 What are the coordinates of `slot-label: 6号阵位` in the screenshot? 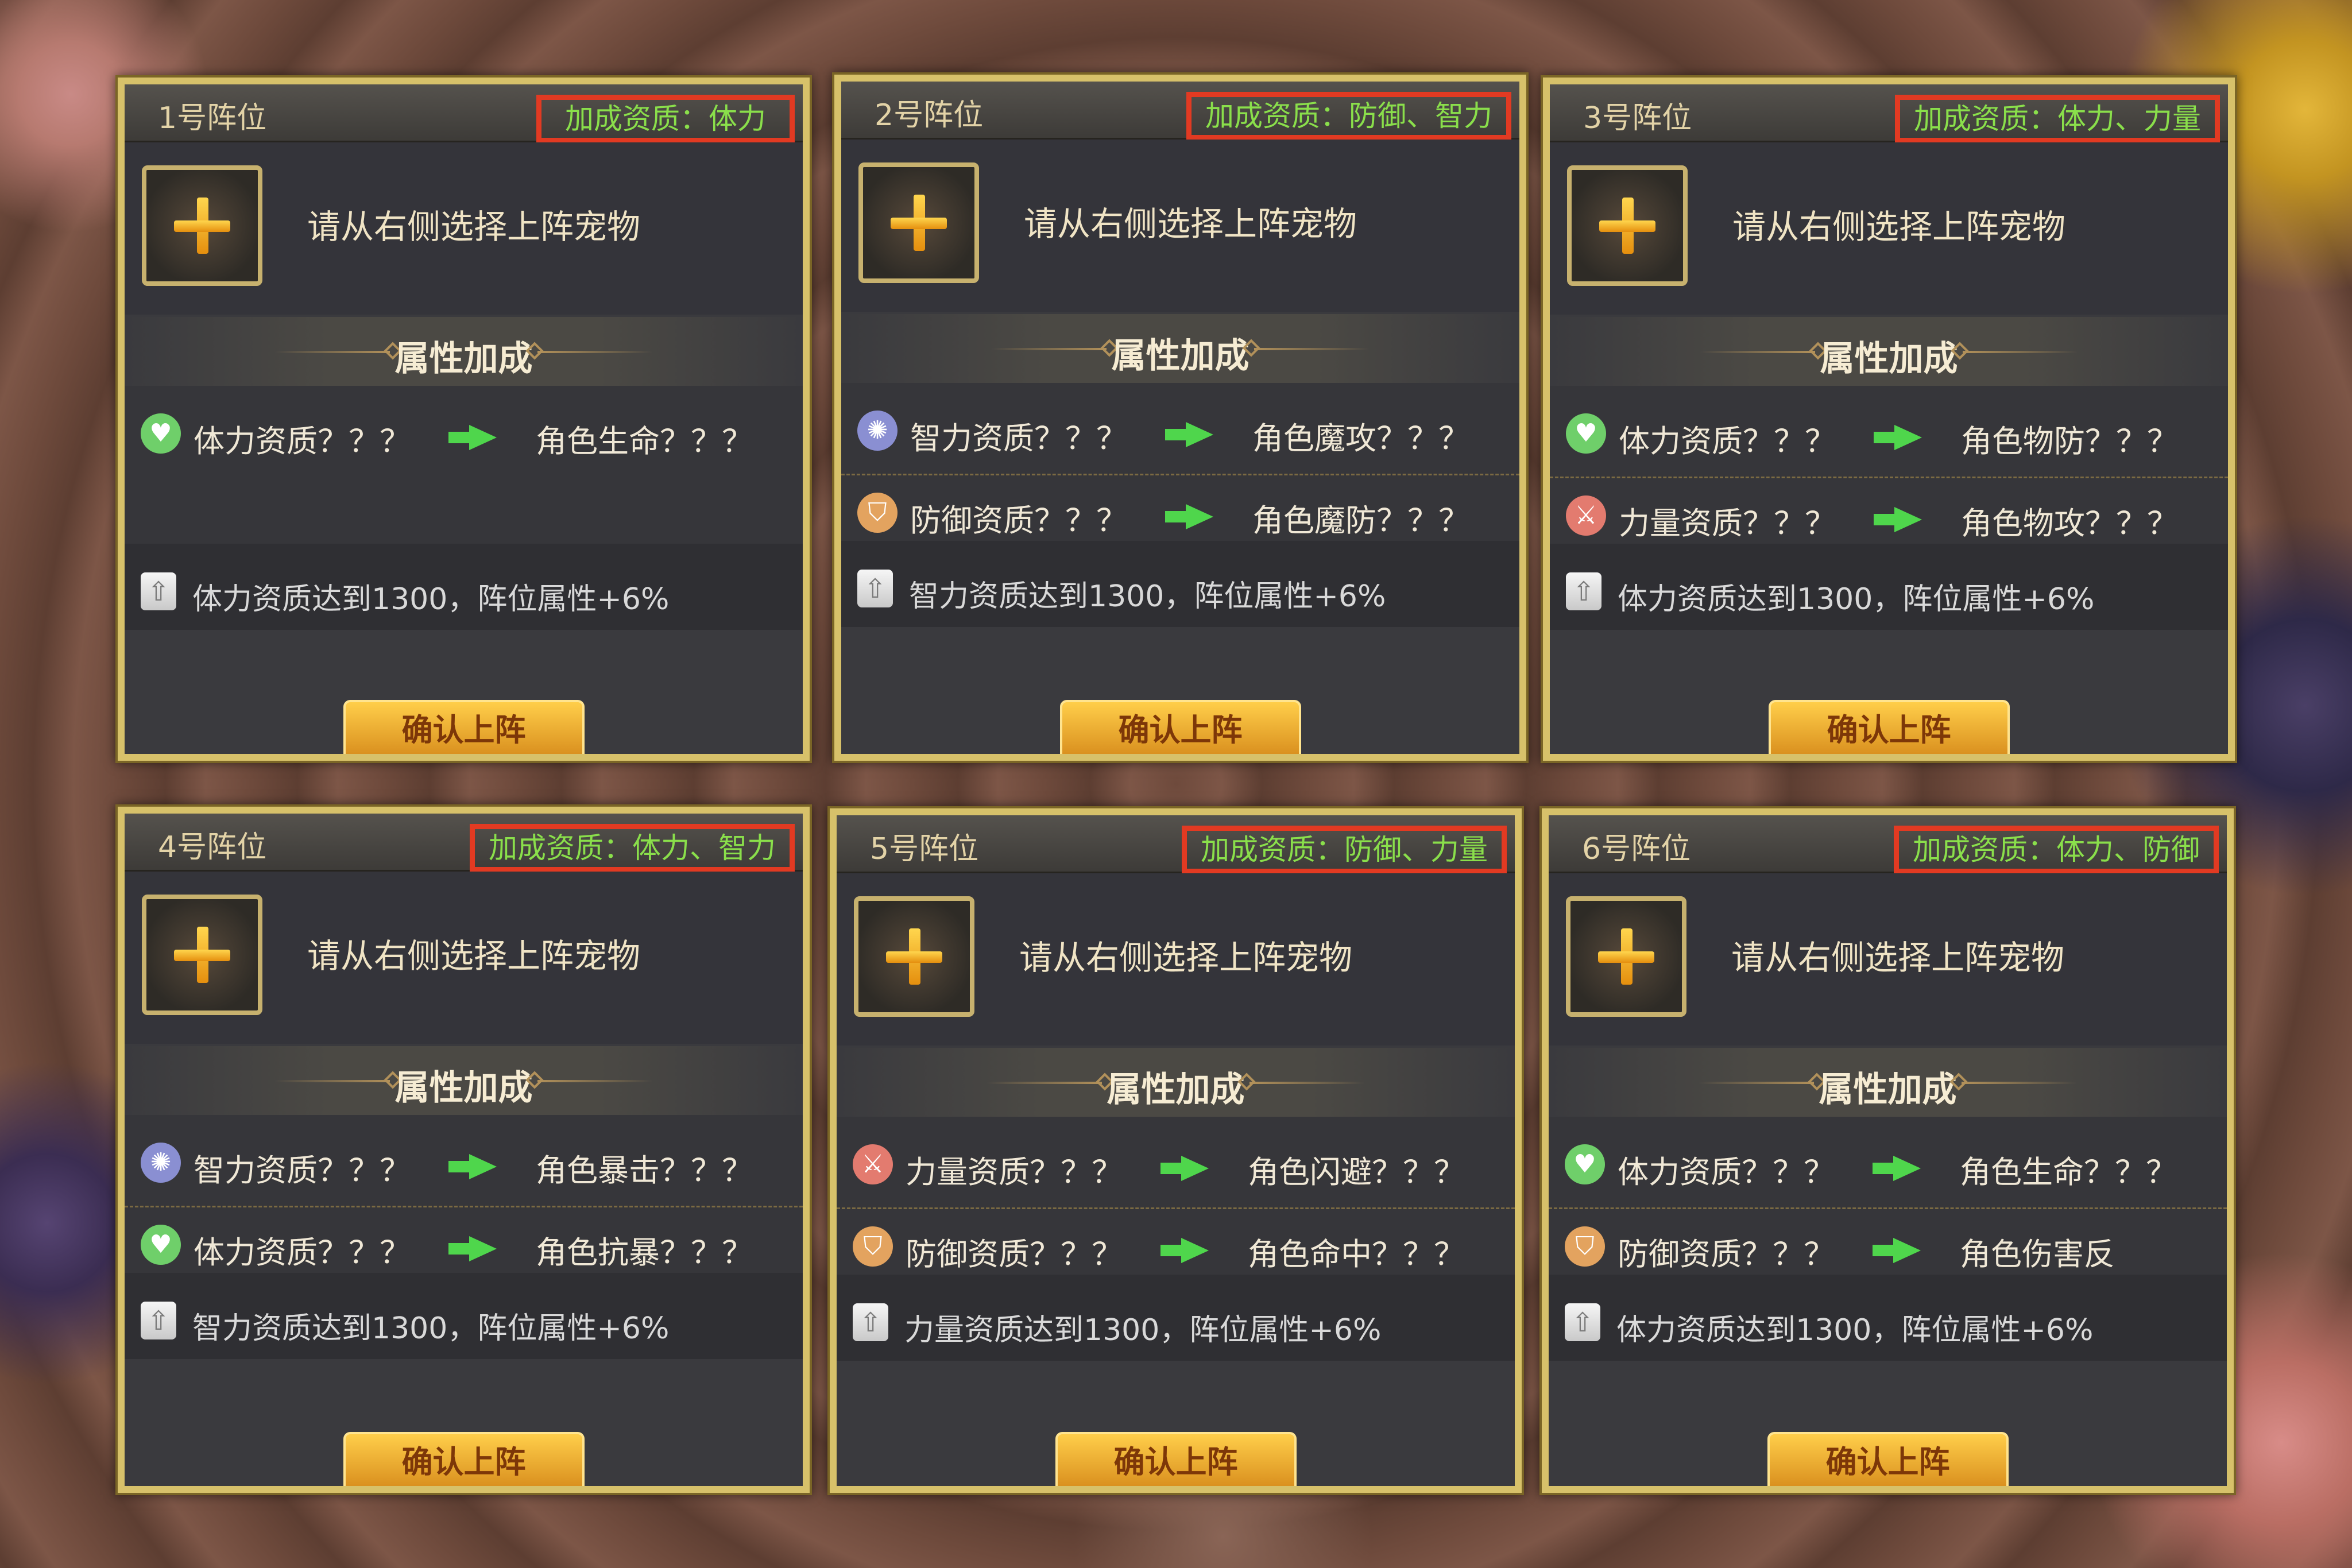 It's located at (1636, 849).